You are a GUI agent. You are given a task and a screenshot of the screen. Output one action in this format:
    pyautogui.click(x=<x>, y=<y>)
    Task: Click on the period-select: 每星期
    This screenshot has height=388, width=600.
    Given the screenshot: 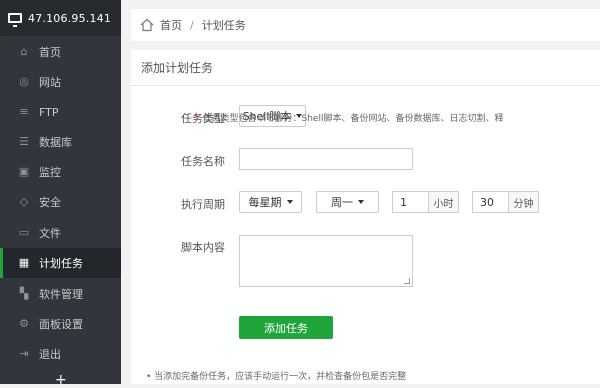 What is the action you would take?
    pyautogui.click(x=270, y=202)
    